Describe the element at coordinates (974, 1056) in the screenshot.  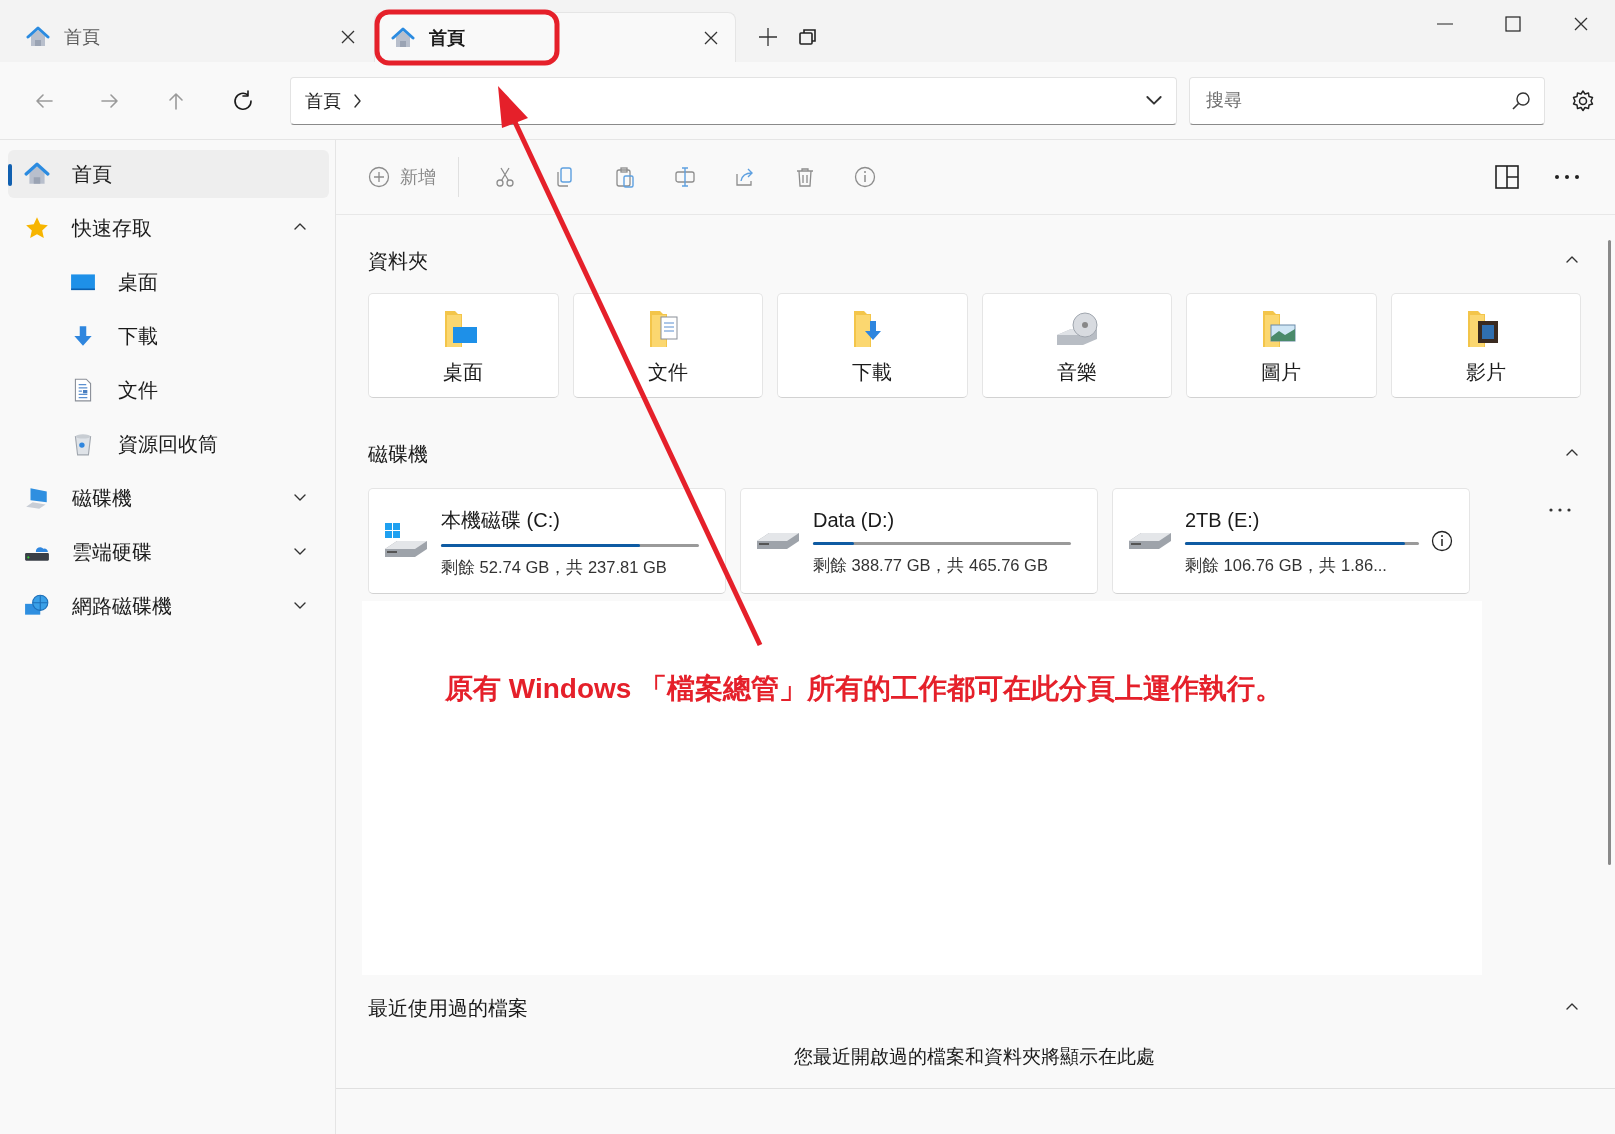
I see `empty-message: 您最近開啟過的檔案和資料夾將顯示在此處` at that location.